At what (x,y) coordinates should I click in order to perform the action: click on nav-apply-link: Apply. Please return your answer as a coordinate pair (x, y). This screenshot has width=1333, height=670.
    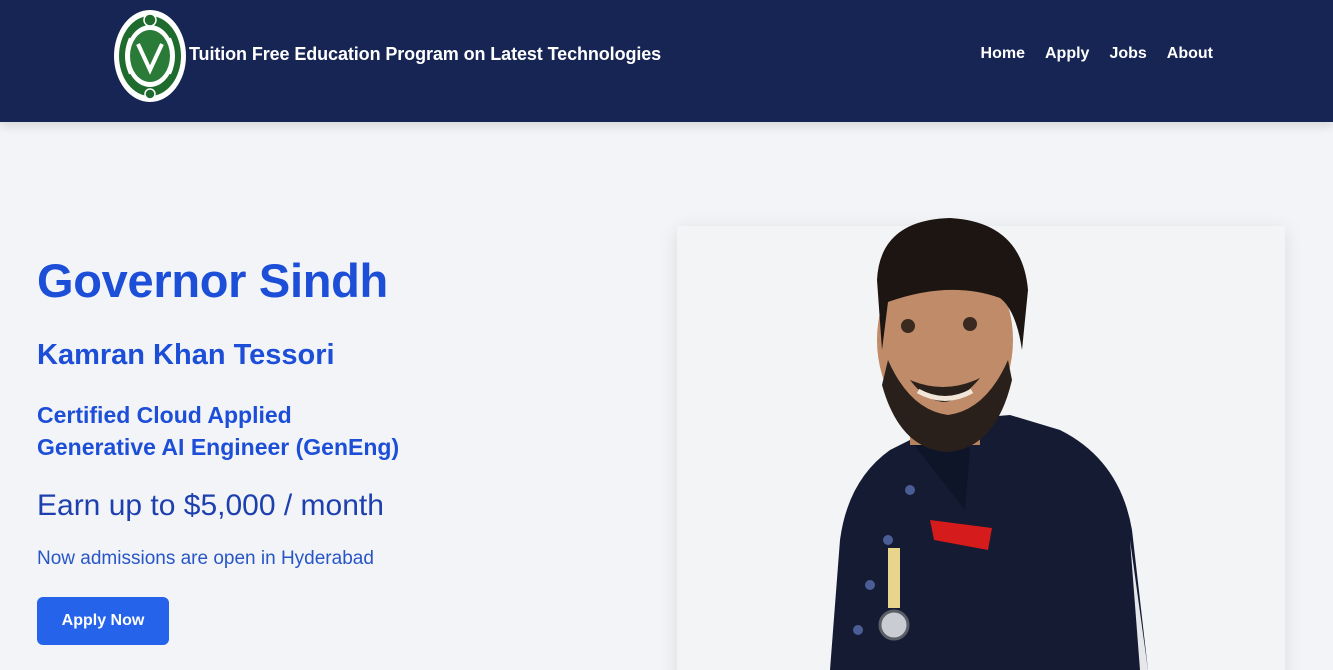
    Looking at the image, I should click on (1067, 54).